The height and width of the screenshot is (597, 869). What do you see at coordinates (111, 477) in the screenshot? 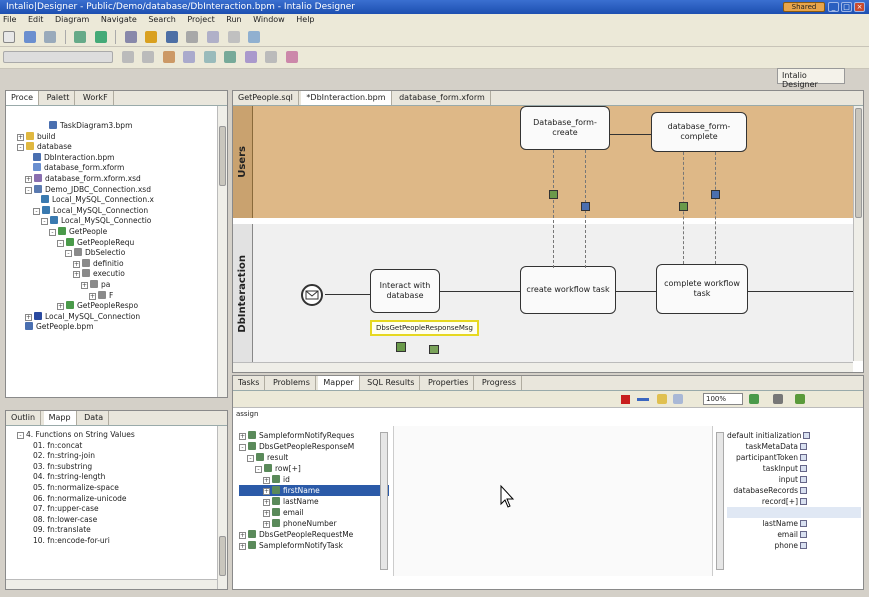
I see `tree-item: 04. fn:string-length` at bounding box center [111, 477].